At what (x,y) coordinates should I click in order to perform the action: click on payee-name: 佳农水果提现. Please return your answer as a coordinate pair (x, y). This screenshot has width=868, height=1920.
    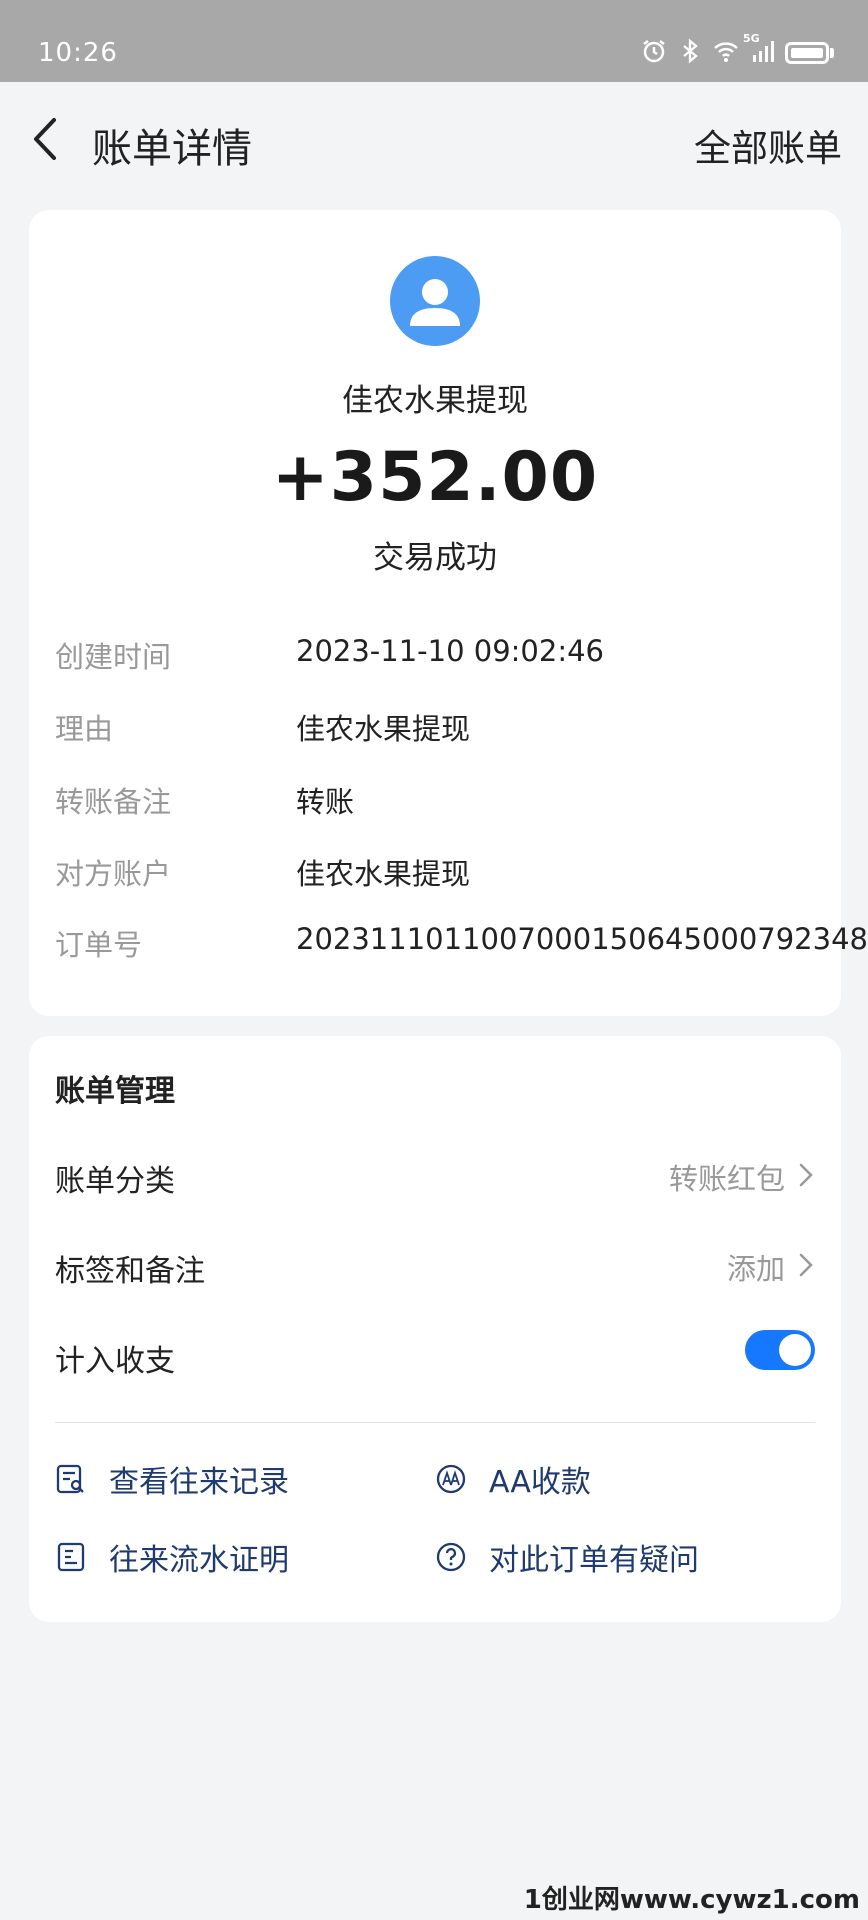
    Looking at the image, I should click on (435, 401).